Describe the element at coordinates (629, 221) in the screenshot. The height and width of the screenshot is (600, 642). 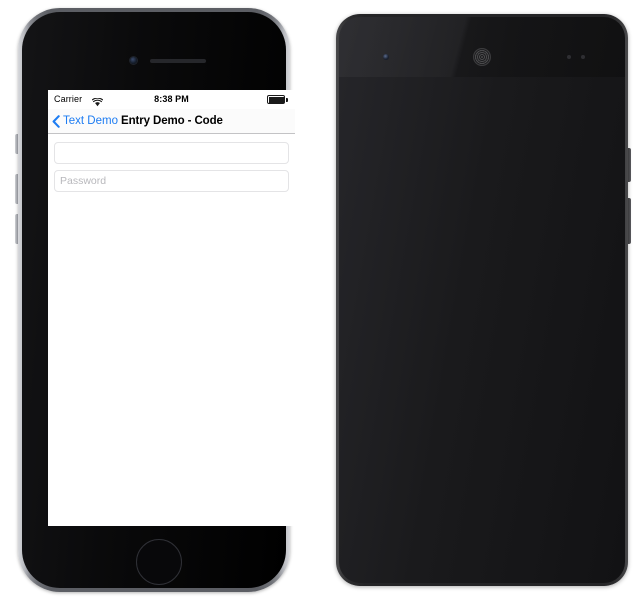
I see `android-volume-button` at that location.